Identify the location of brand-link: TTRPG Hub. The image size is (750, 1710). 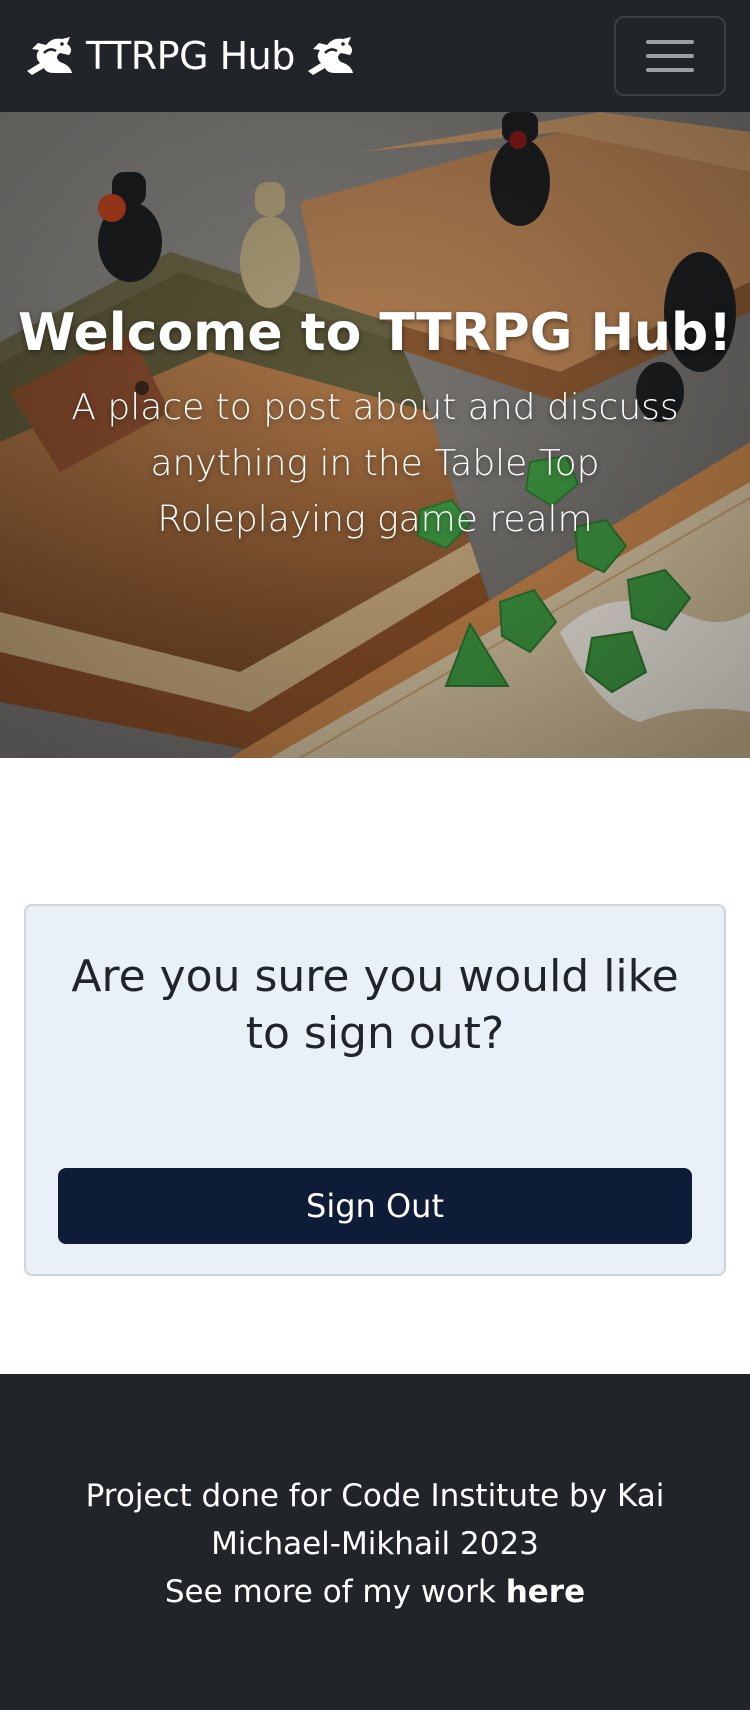
(190, 56).